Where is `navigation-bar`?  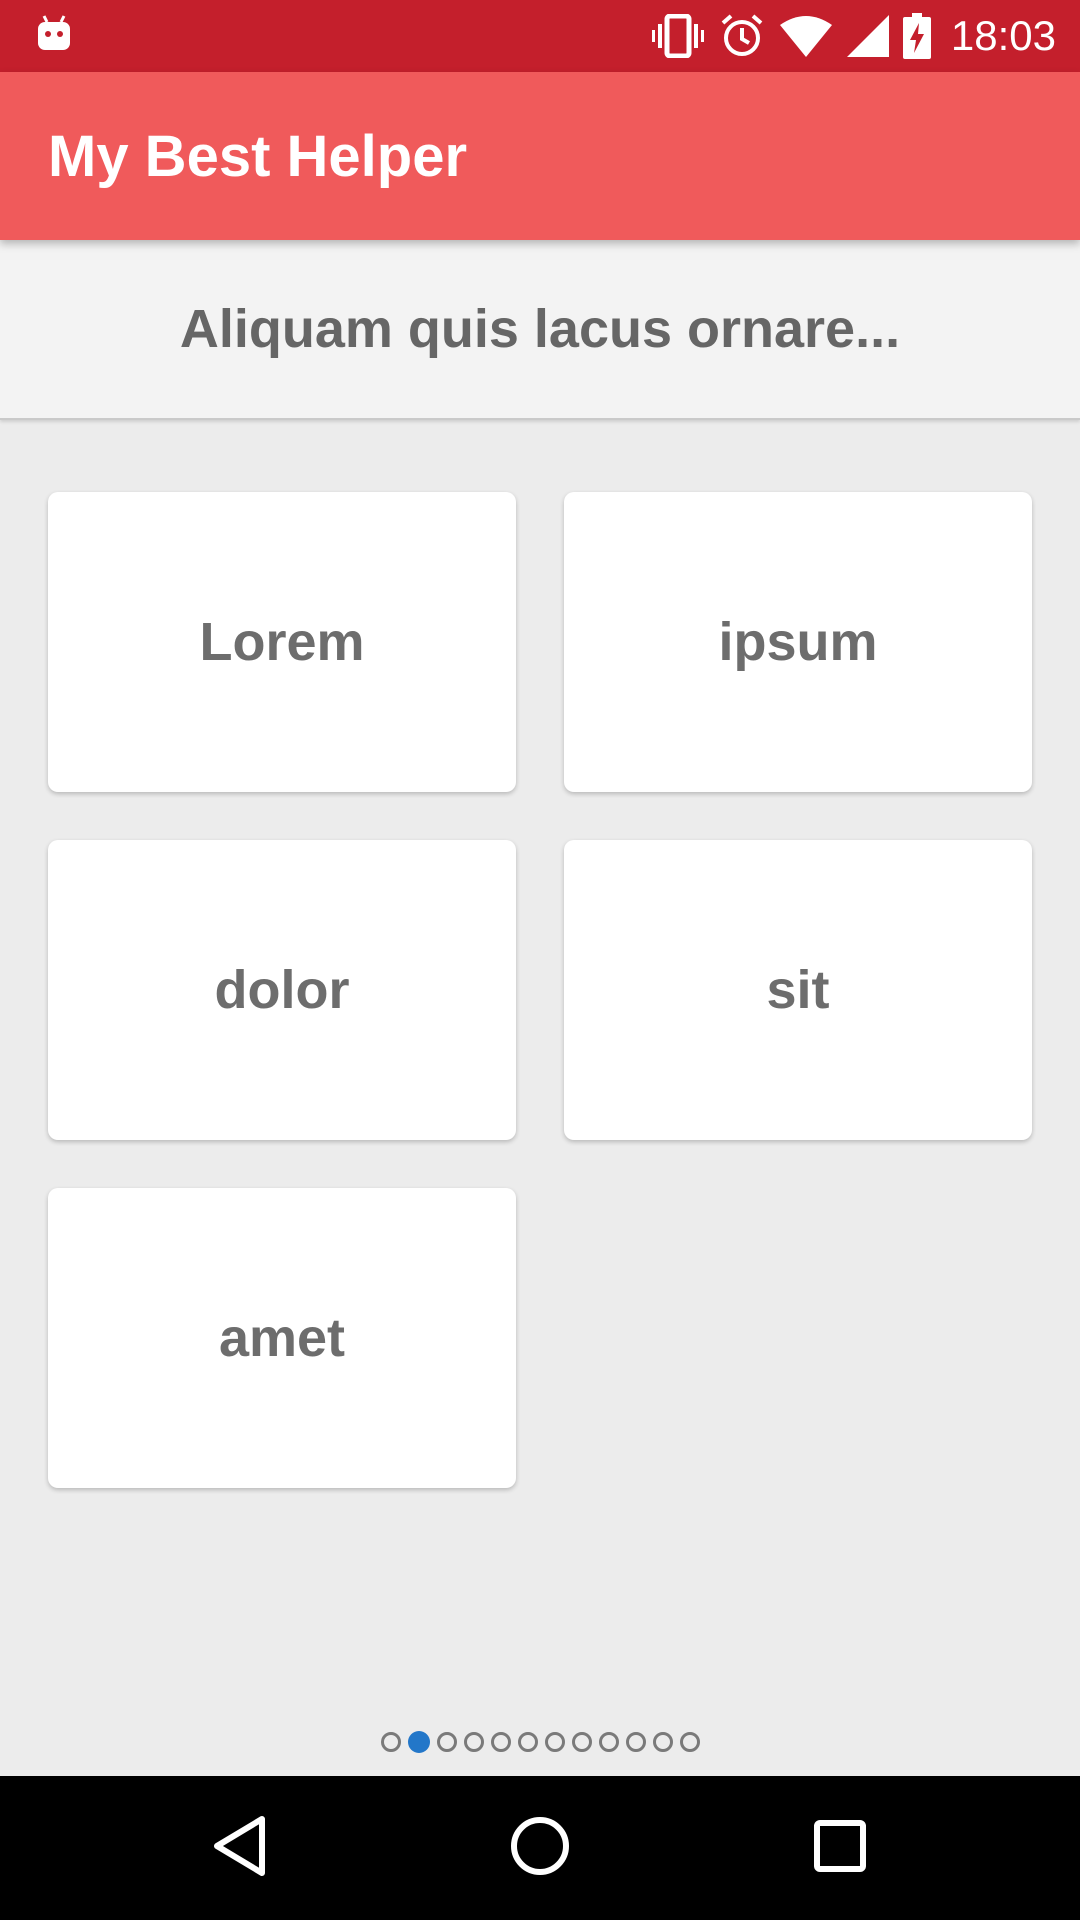 navigation-bar is located at coordinates (540, 1848).